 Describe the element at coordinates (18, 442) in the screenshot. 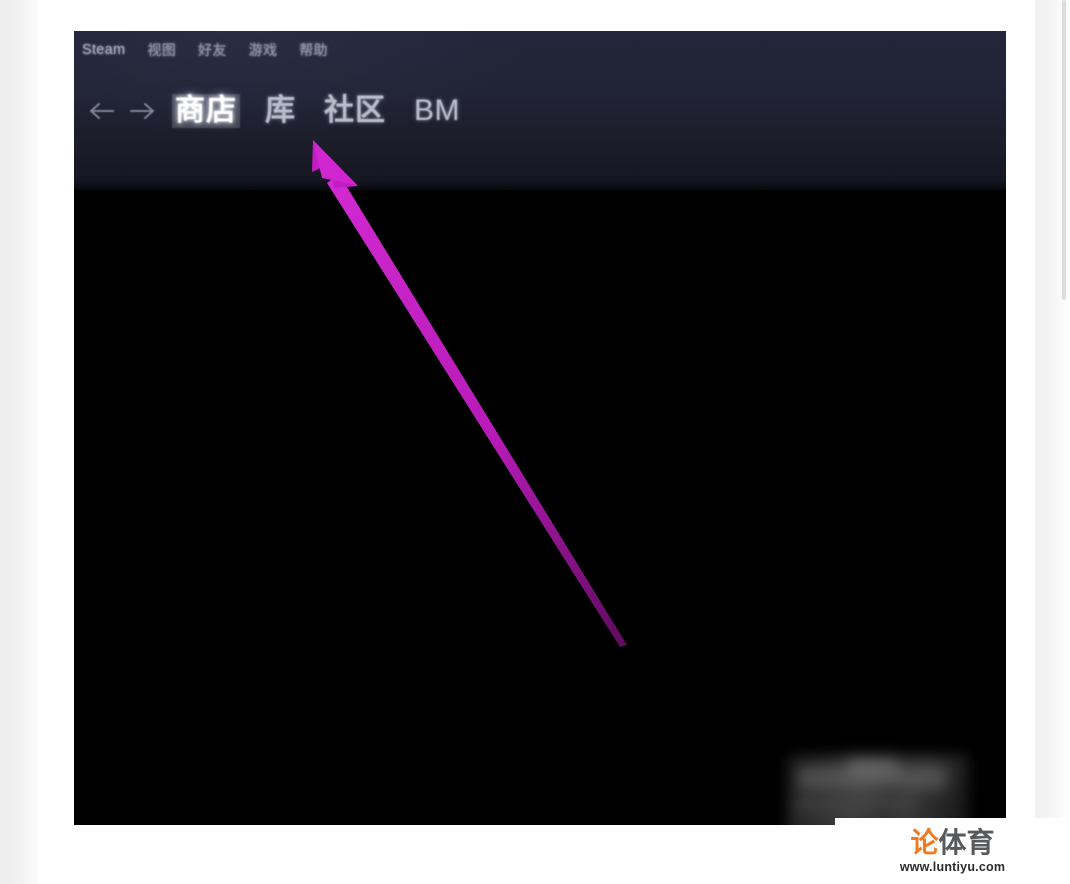

I see `page-left-margin-strip` at that location.